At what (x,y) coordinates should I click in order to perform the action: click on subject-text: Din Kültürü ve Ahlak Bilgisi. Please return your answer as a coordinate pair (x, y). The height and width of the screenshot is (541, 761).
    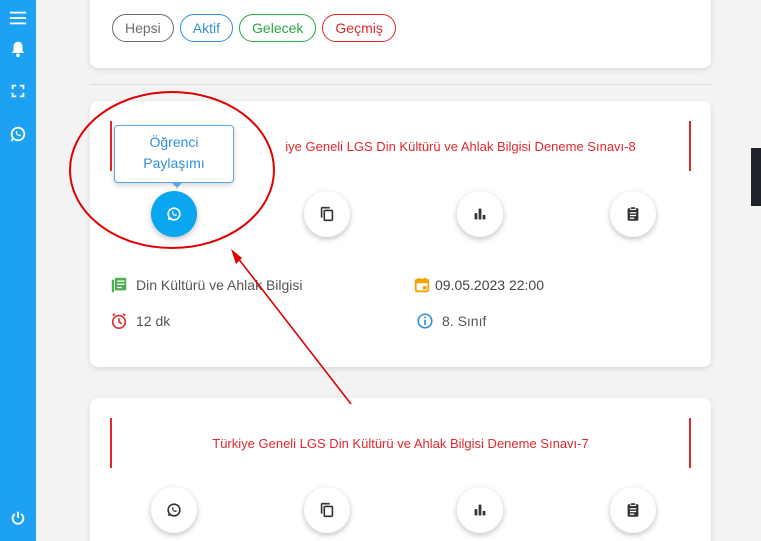
    Looking at the image, I should click on (219, 285).